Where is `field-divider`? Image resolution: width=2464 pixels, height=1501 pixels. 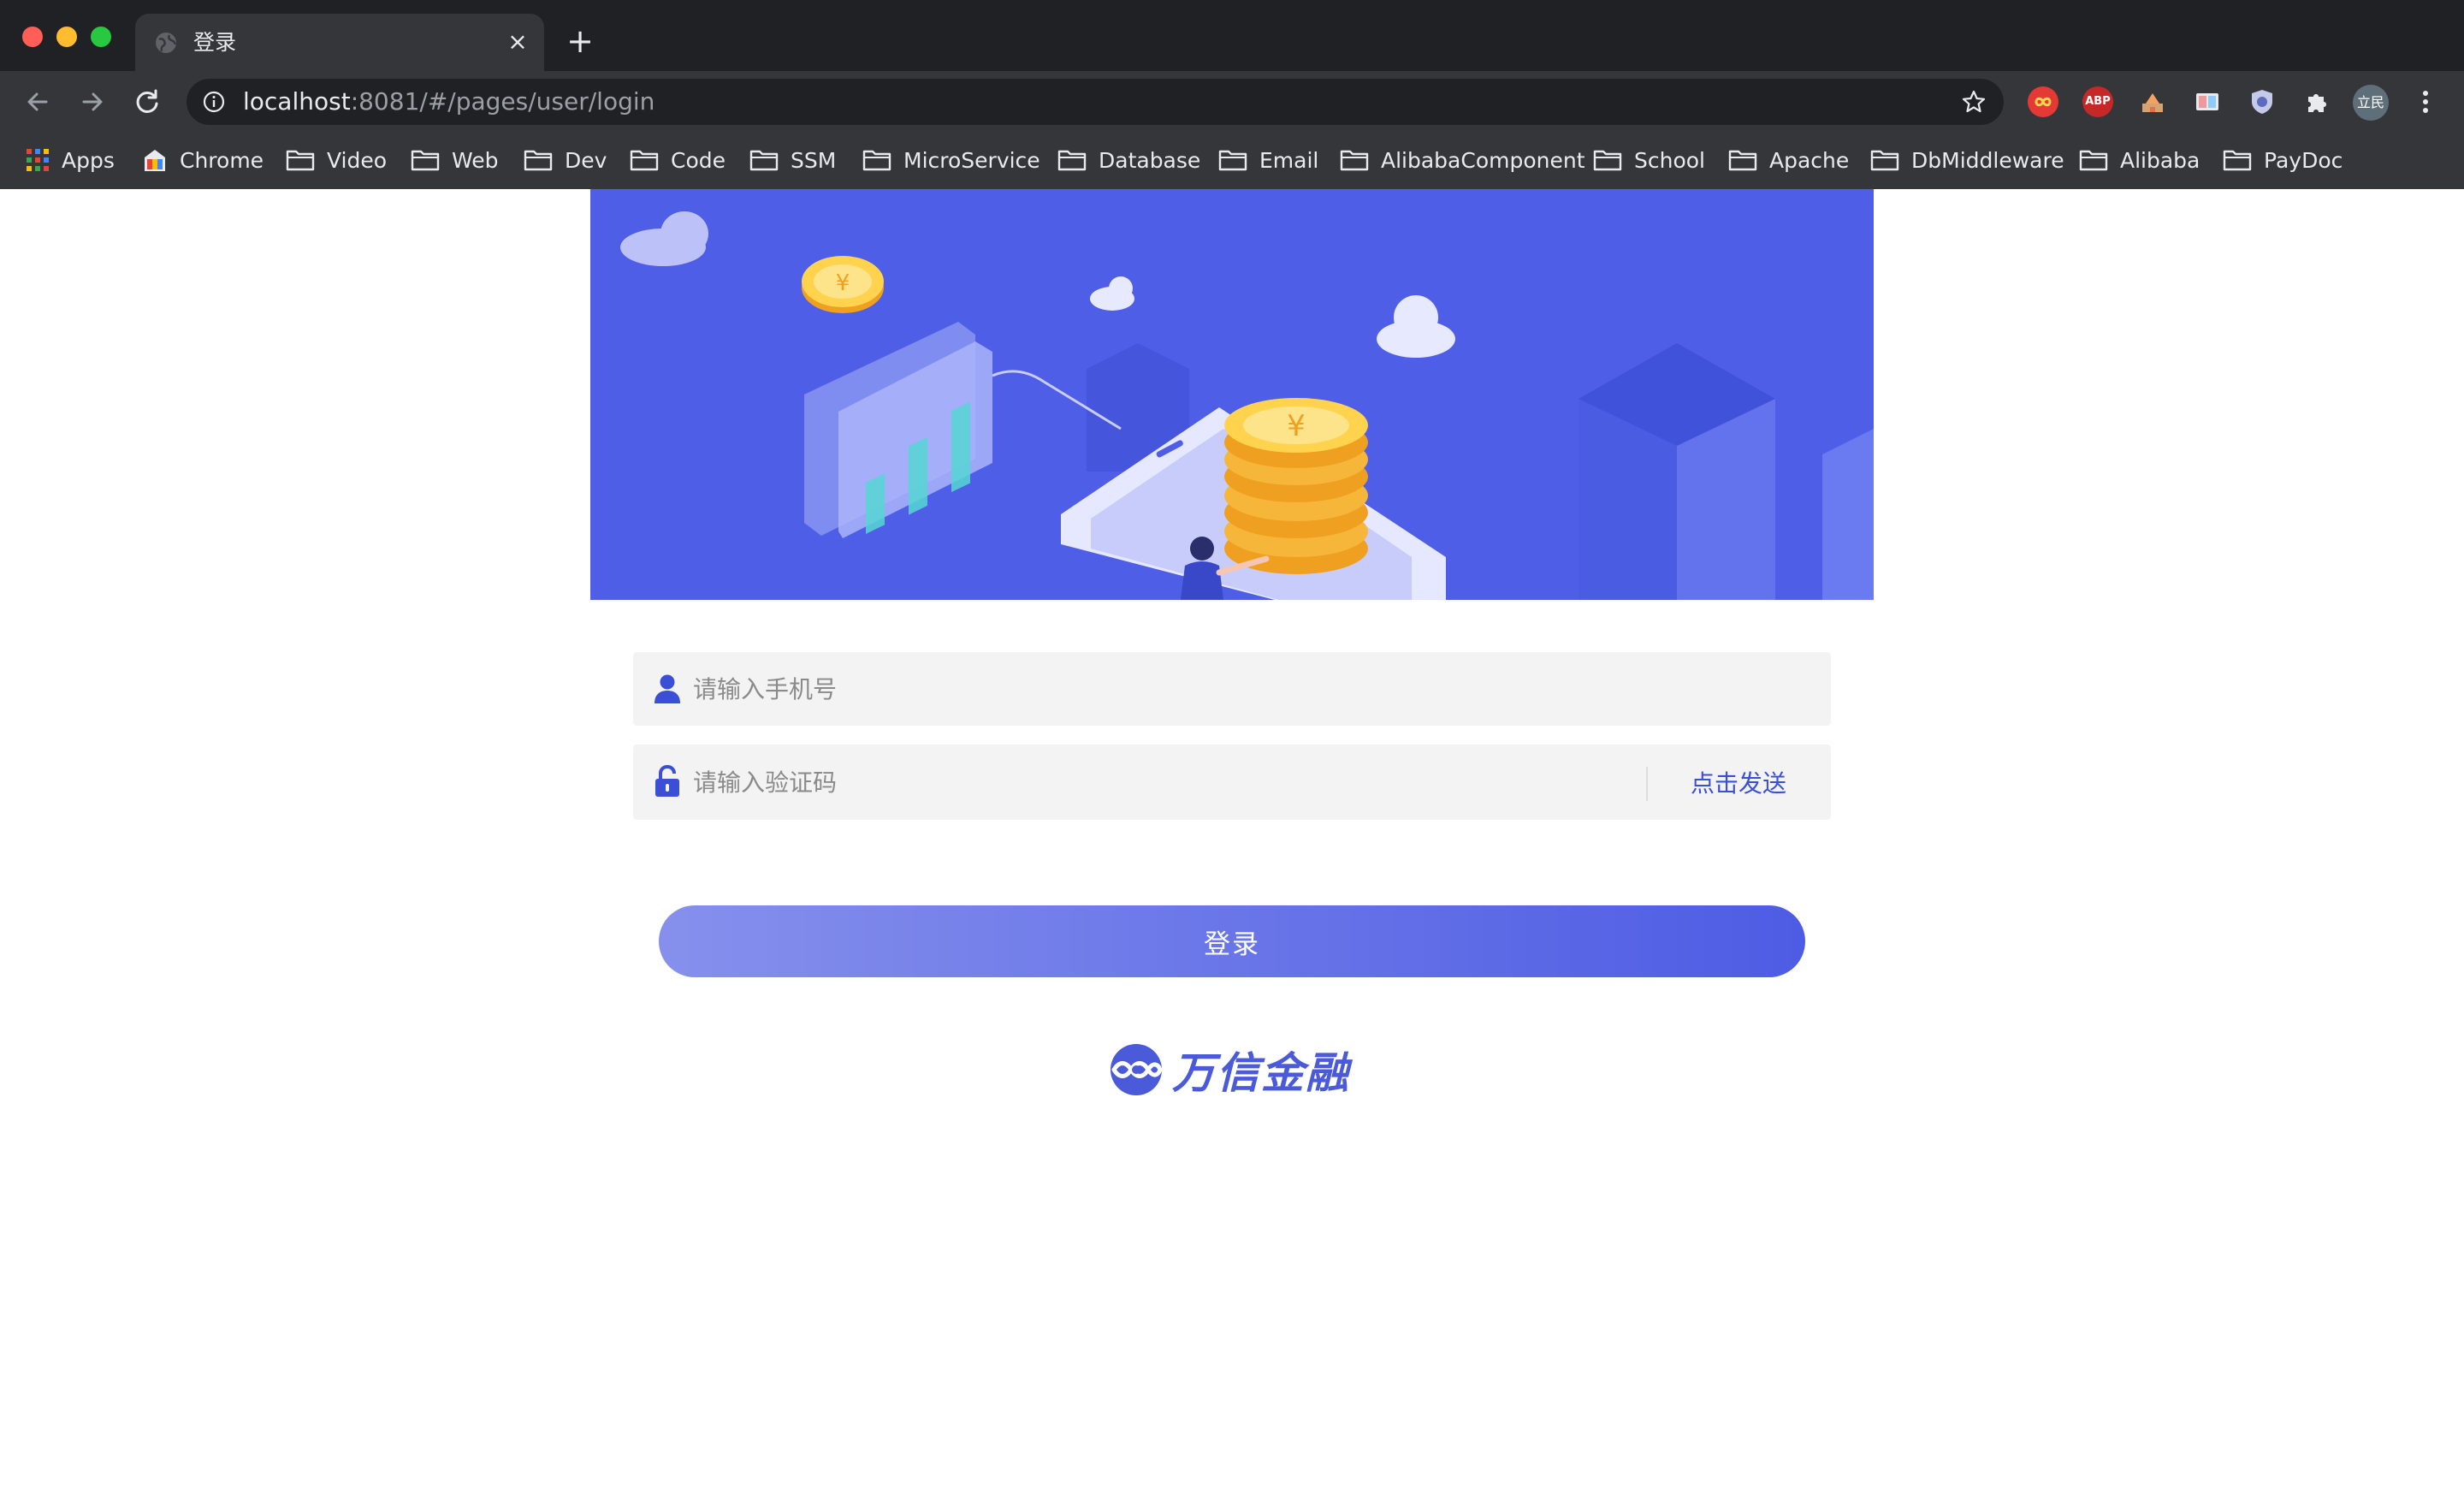 field-divider is located at coordinates (1647, 784).